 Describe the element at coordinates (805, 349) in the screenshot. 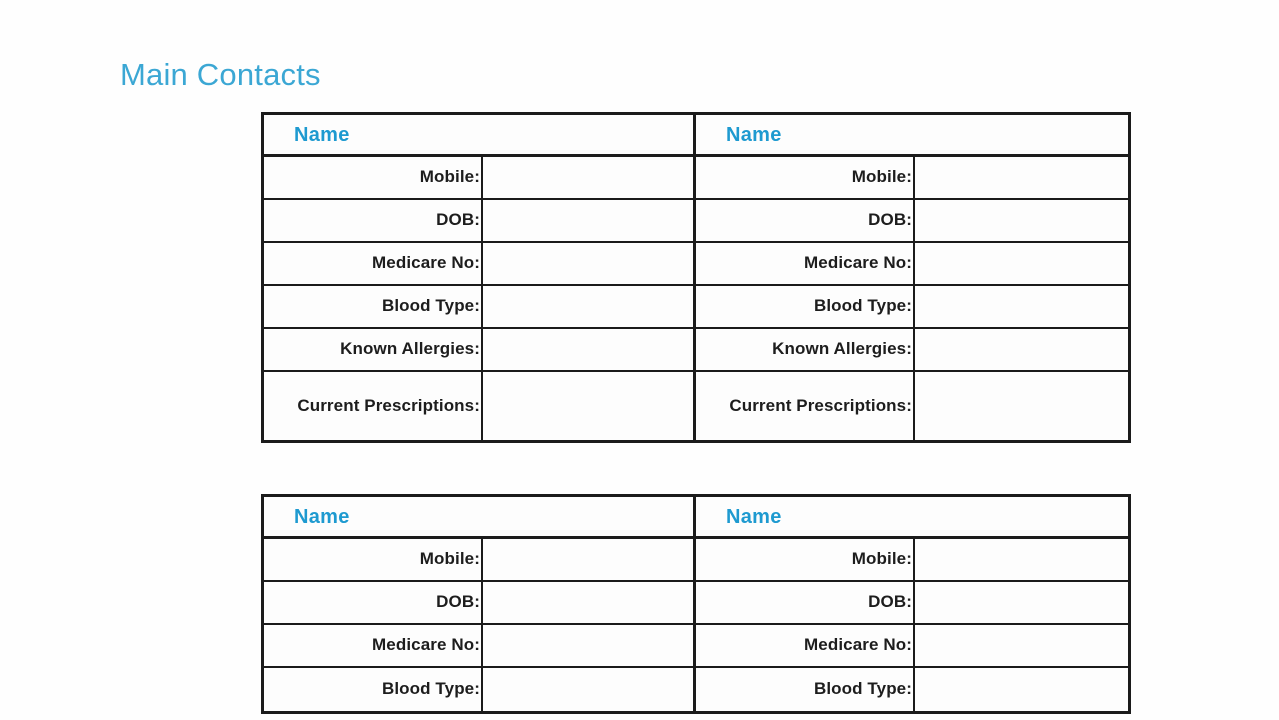

I see `field-label-cell: Known Allergies:` at that location.